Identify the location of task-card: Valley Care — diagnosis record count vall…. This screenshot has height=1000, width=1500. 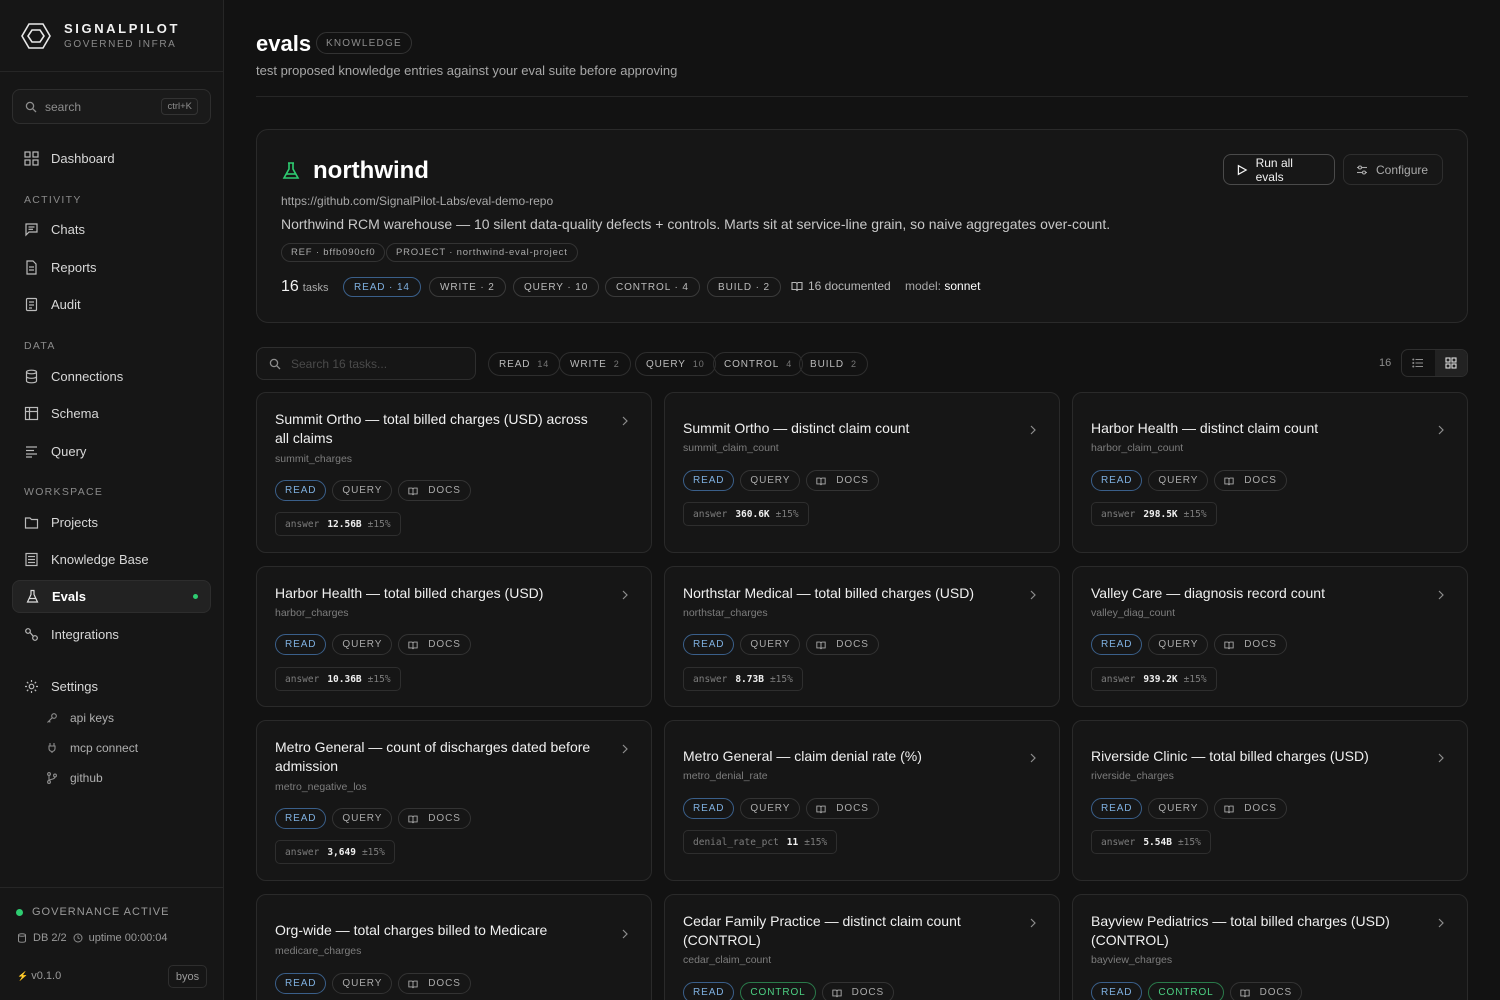
(1270, 636).